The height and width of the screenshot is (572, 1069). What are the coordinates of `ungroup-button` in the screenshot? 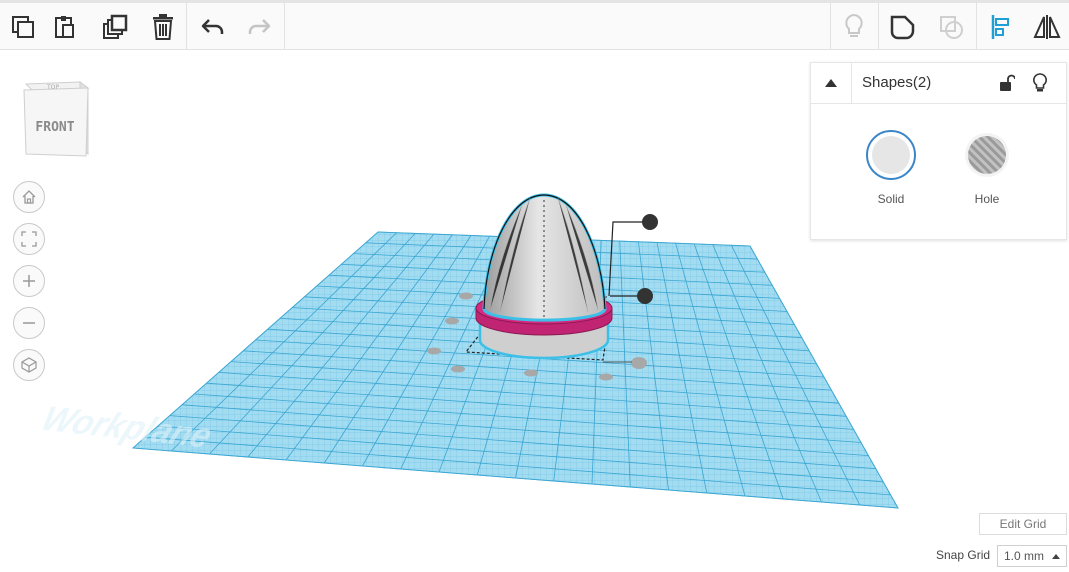 It's located at (952, 26).